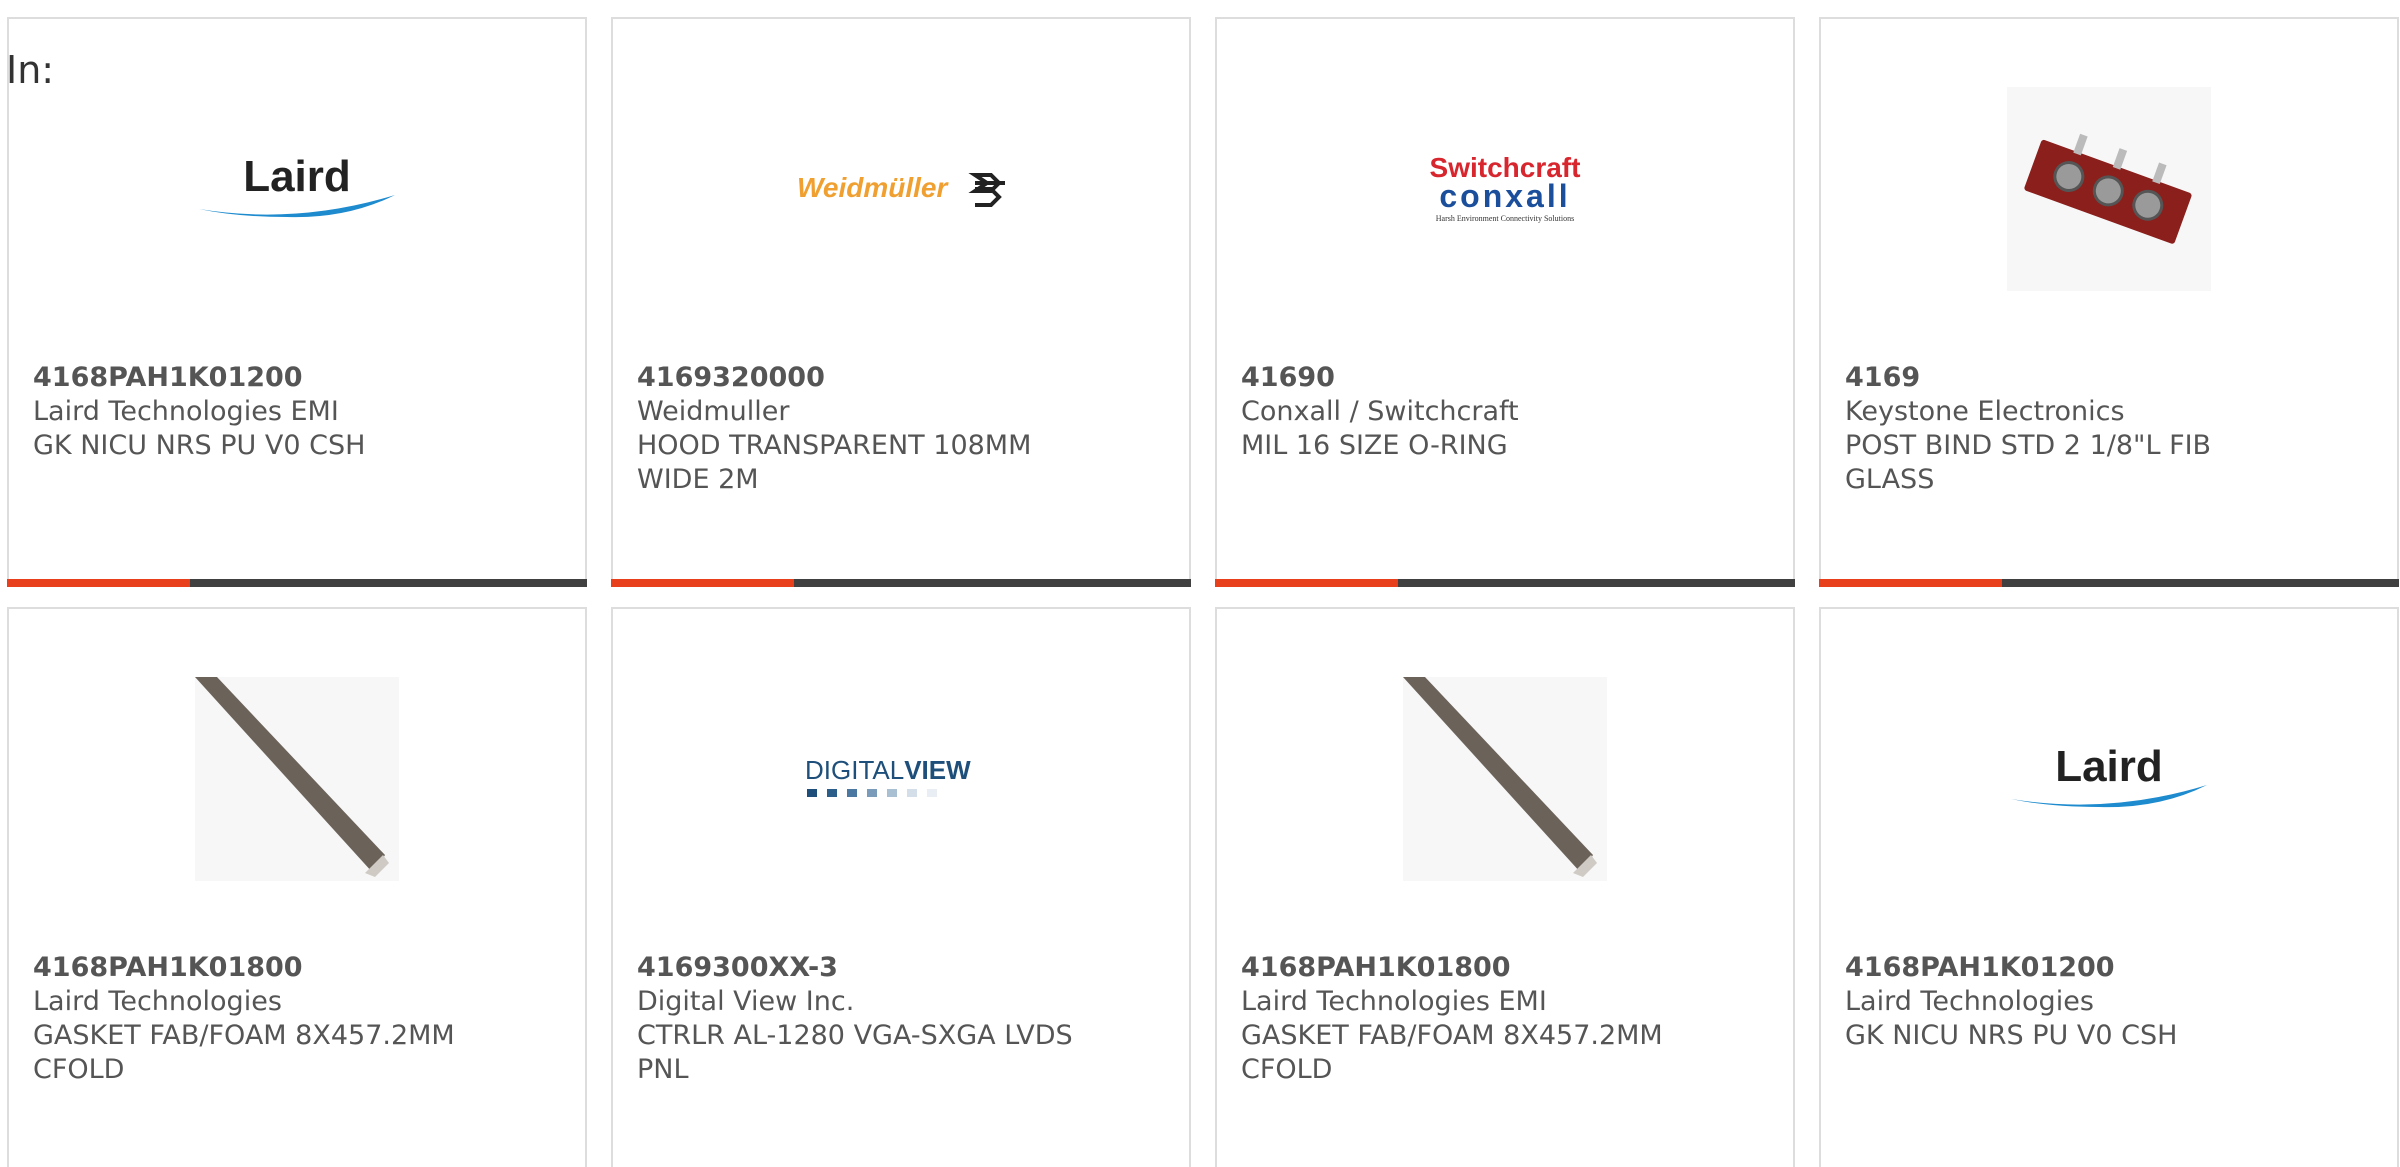 The image size is (2400, 1167). I want to click on svg-text: conxall, so click(1504, 196).